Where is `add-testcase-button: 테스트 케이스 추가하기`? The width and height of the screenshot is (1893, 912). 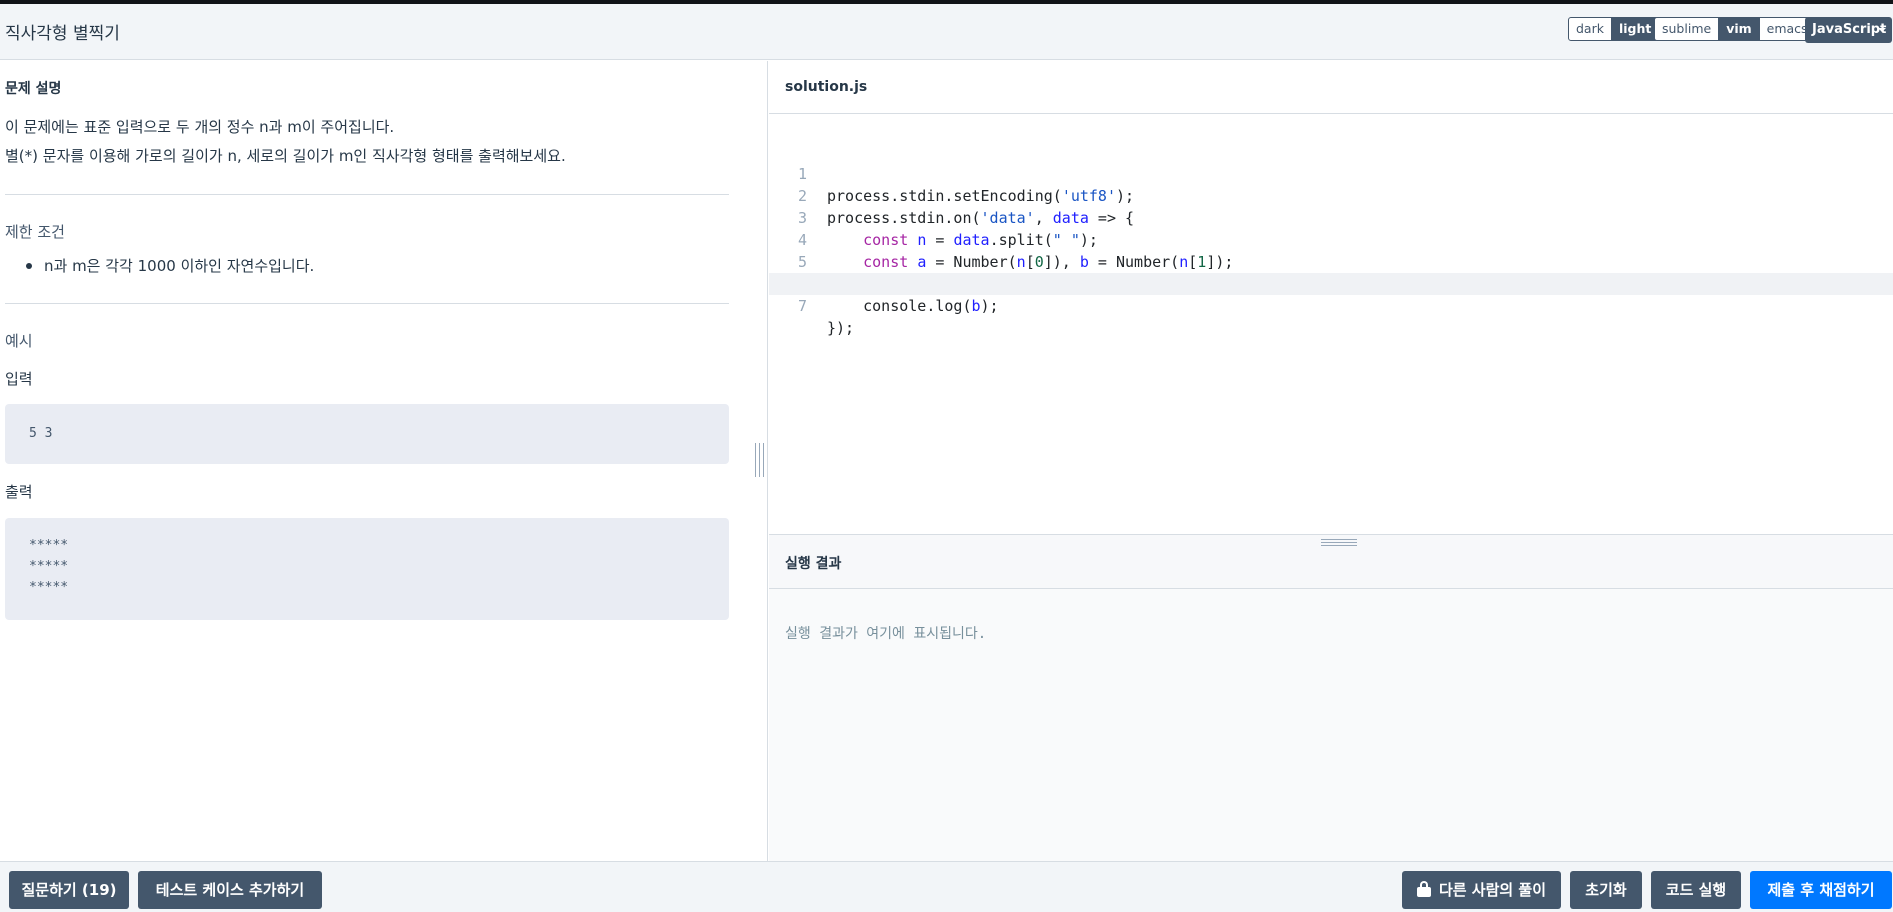
add-testcase-button: 테스트 케이스 추가하기 is located at coordinates (230, 890).